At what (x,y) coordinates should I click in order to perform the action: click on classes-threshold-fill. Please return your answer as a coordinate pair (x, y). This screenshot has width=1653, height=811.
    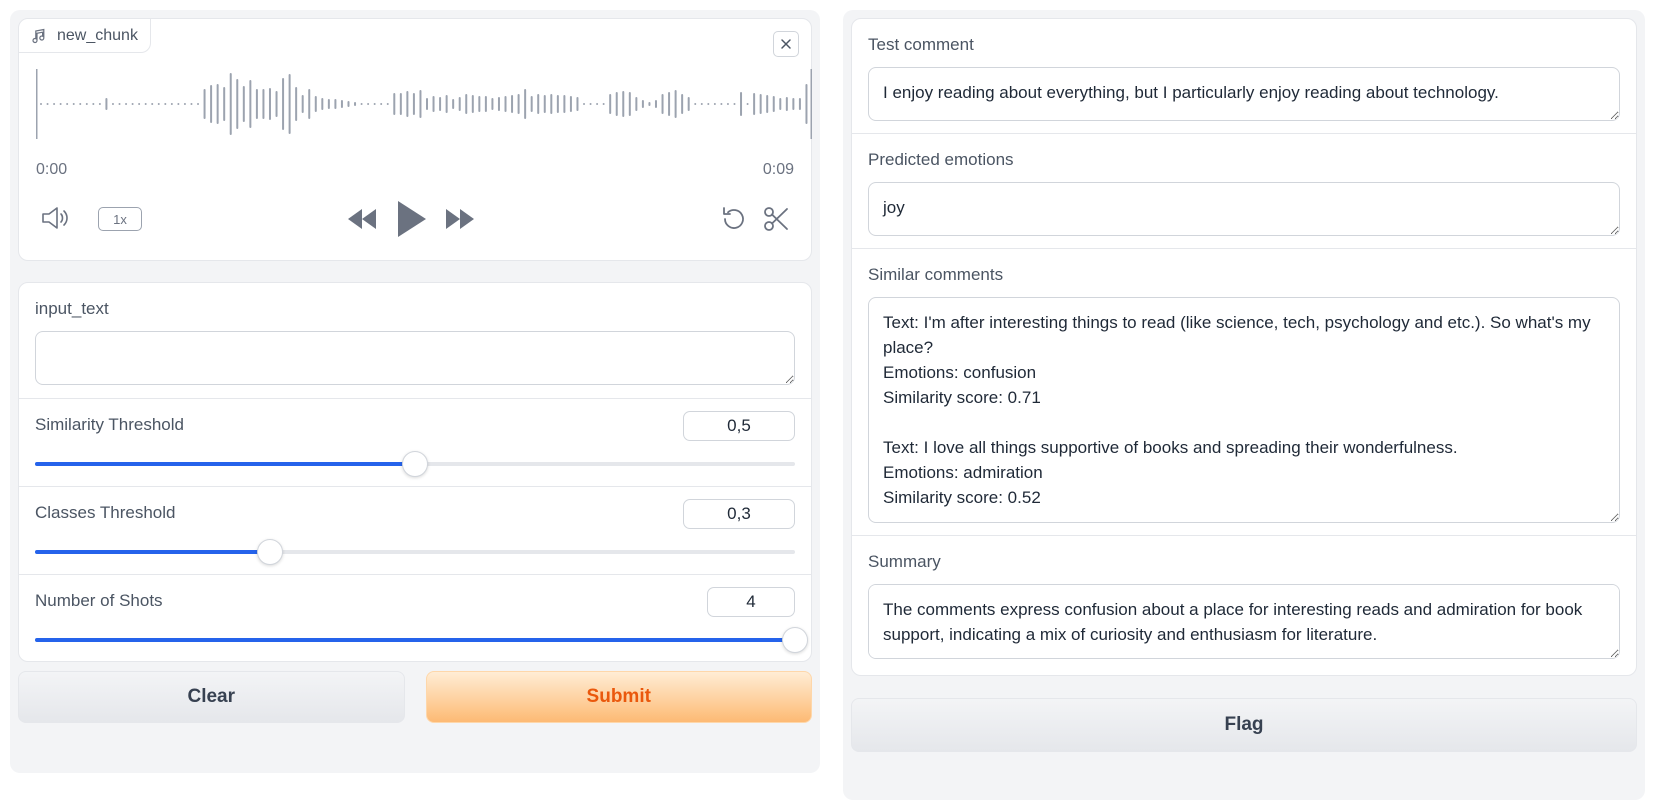
    Looking at the image, I should click on (152, 552).